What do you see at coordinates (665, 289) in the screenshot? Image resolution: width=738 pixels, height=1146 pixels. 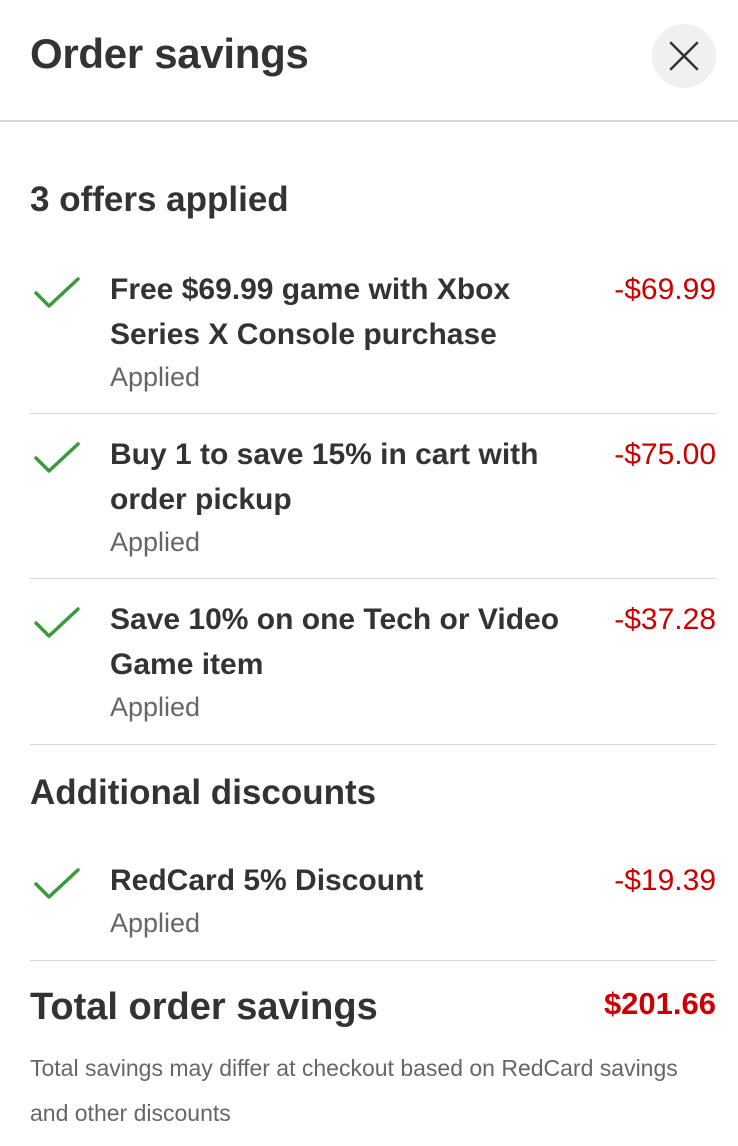 I see `offer-amount: -$69.99` at bounding box center [665, 289].